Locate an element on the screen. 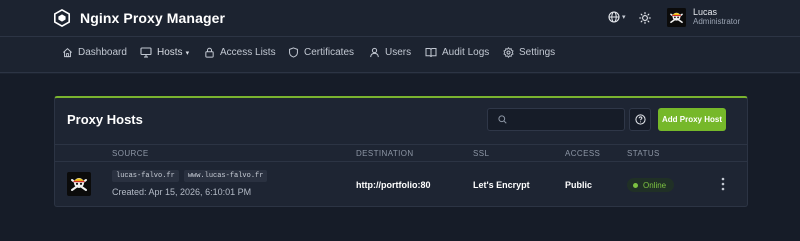 This screenshot has height=241, width=800. gear-icon is located at coordinates (508, 52).